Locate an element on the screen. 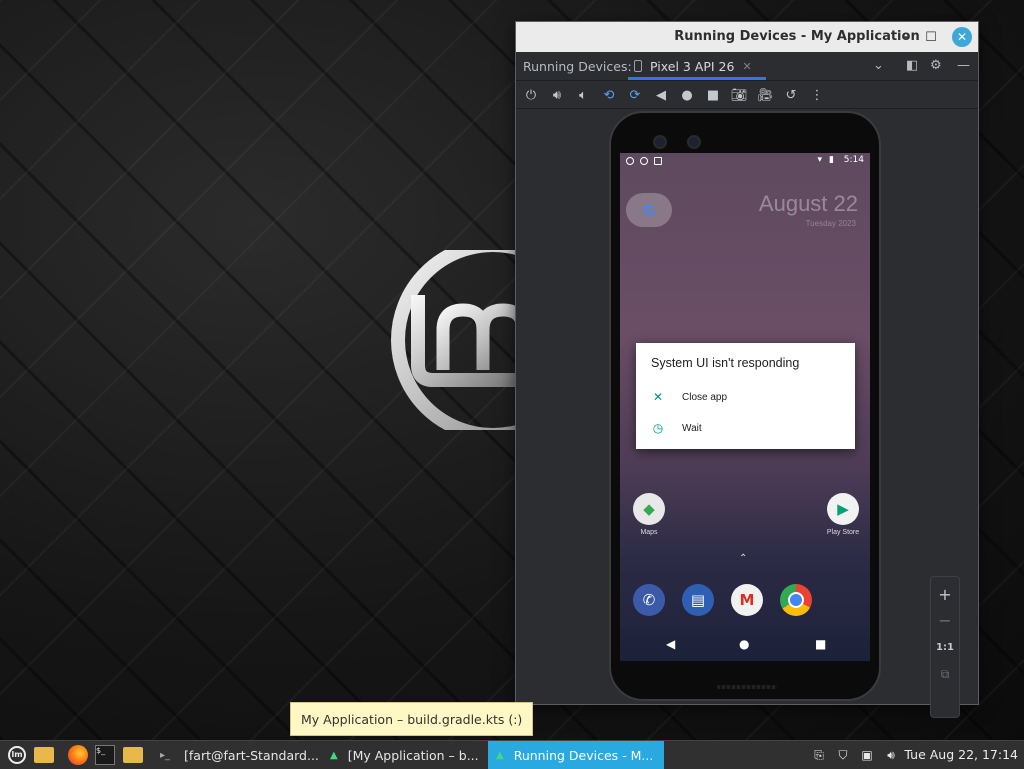 Image resolution: width=1024 pixels, height=769 pixels. shield-icon: ⛉ is located at coordinates (843, 755).